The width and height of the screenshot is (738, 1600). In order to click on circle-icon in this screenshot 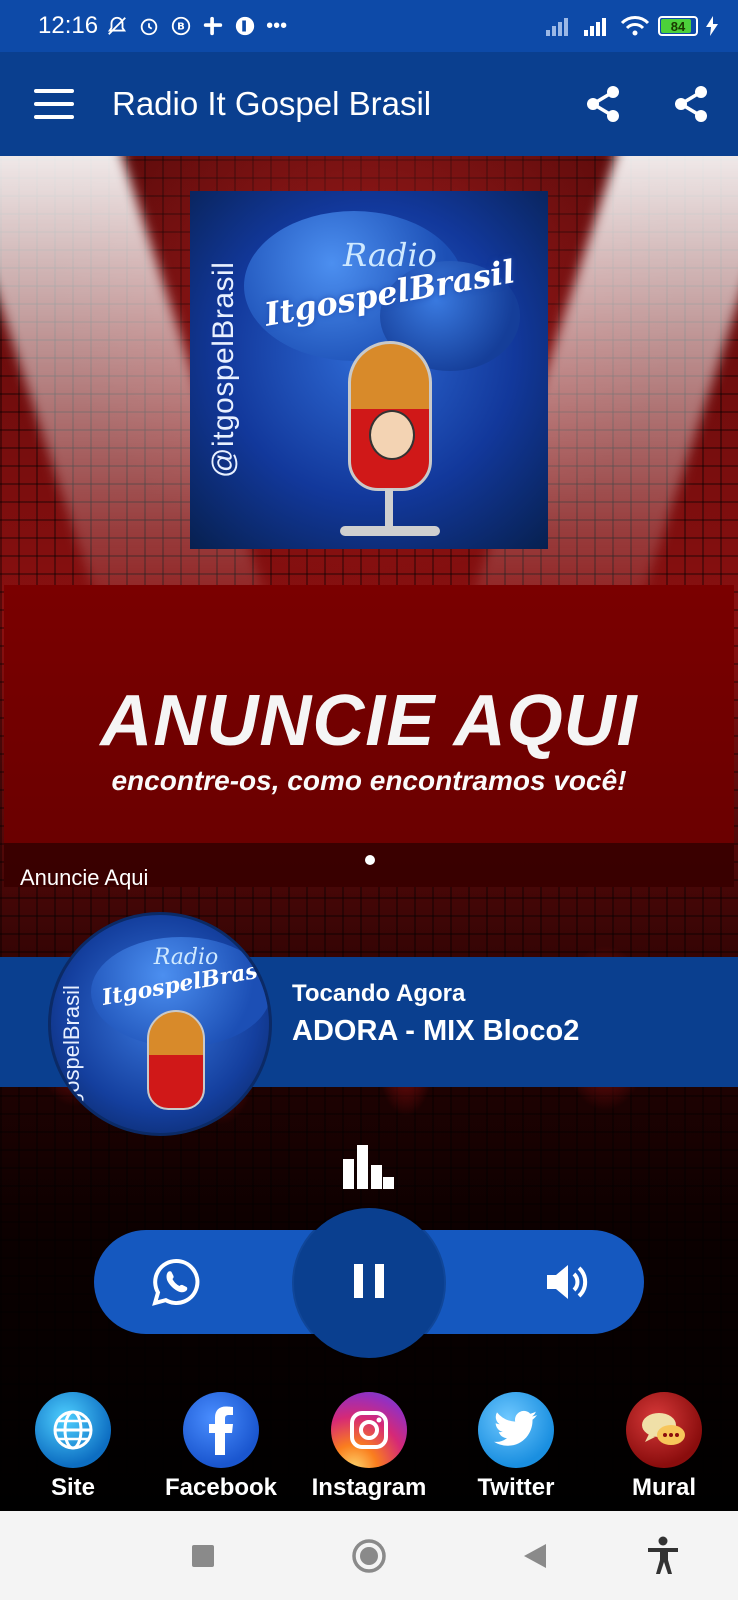, I will do `click(369, 1556)`.